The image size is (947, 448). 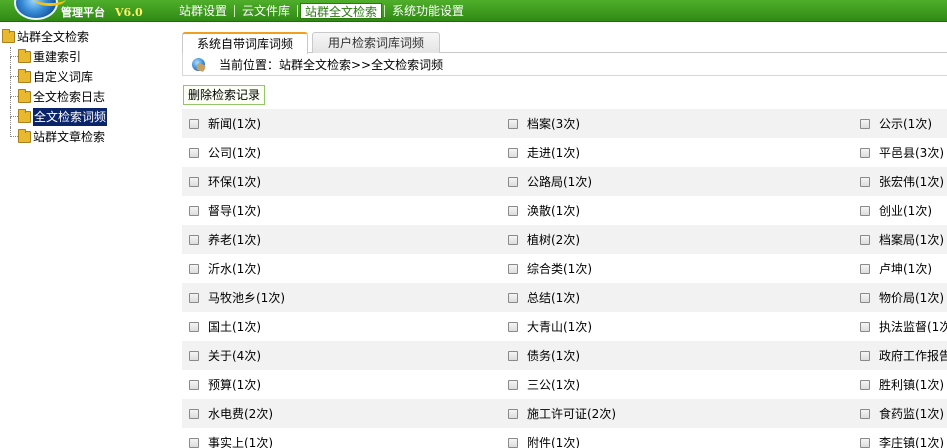 I want to click on term-checkbox-item: 马牧池乡(1次), so click(x=237, y=297).